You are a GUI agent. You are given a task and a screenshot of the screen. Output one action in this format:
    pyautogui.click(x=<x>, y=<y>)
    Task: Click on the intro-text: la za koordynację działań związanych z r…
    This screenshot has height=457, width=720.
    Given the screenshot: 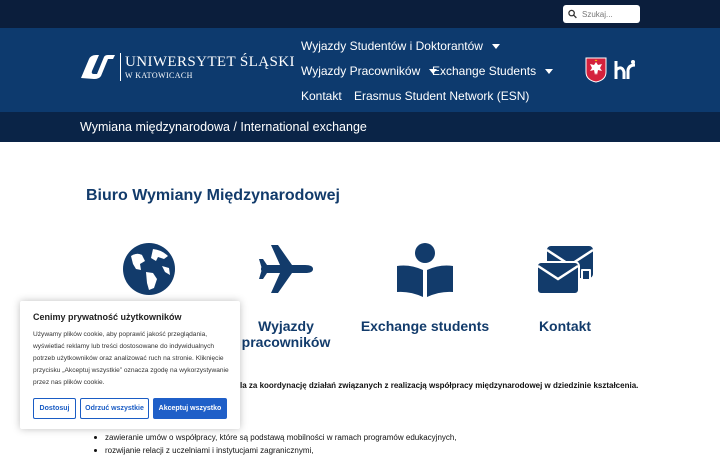 What is the action you would take?
    pyautogui.click(x=439, y=385)
    